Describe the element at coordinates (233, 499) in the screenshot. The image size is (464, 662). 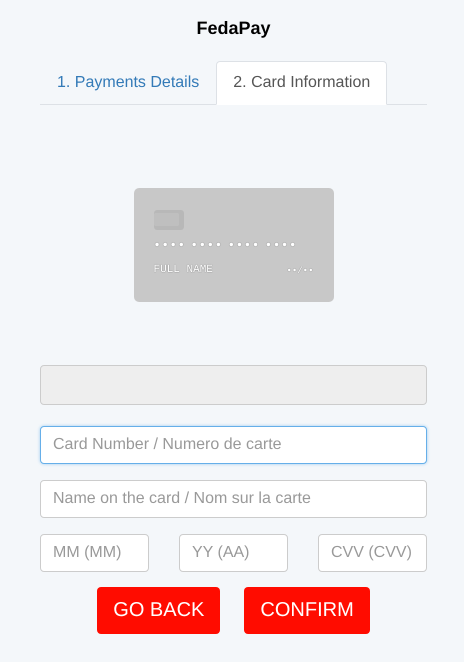
I see `input-field: Name on the card / Nom sur la carte` at that location.